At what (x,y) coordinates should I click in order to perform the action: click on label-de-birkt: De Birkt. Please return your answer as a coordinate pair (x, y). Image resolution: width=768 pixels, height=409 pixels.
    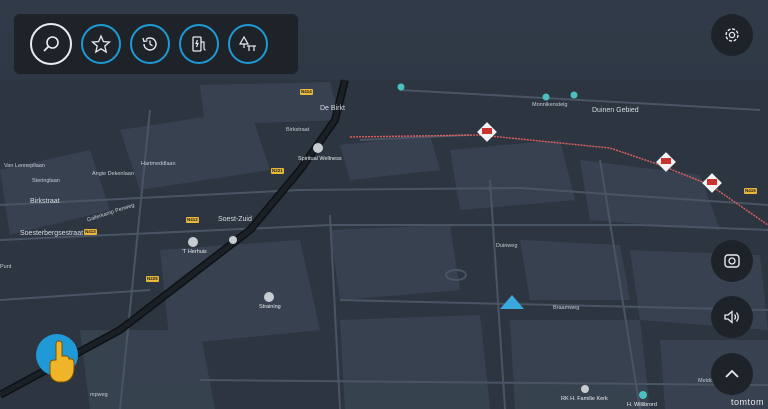
    Looking at the image, I should click on (332, 108).